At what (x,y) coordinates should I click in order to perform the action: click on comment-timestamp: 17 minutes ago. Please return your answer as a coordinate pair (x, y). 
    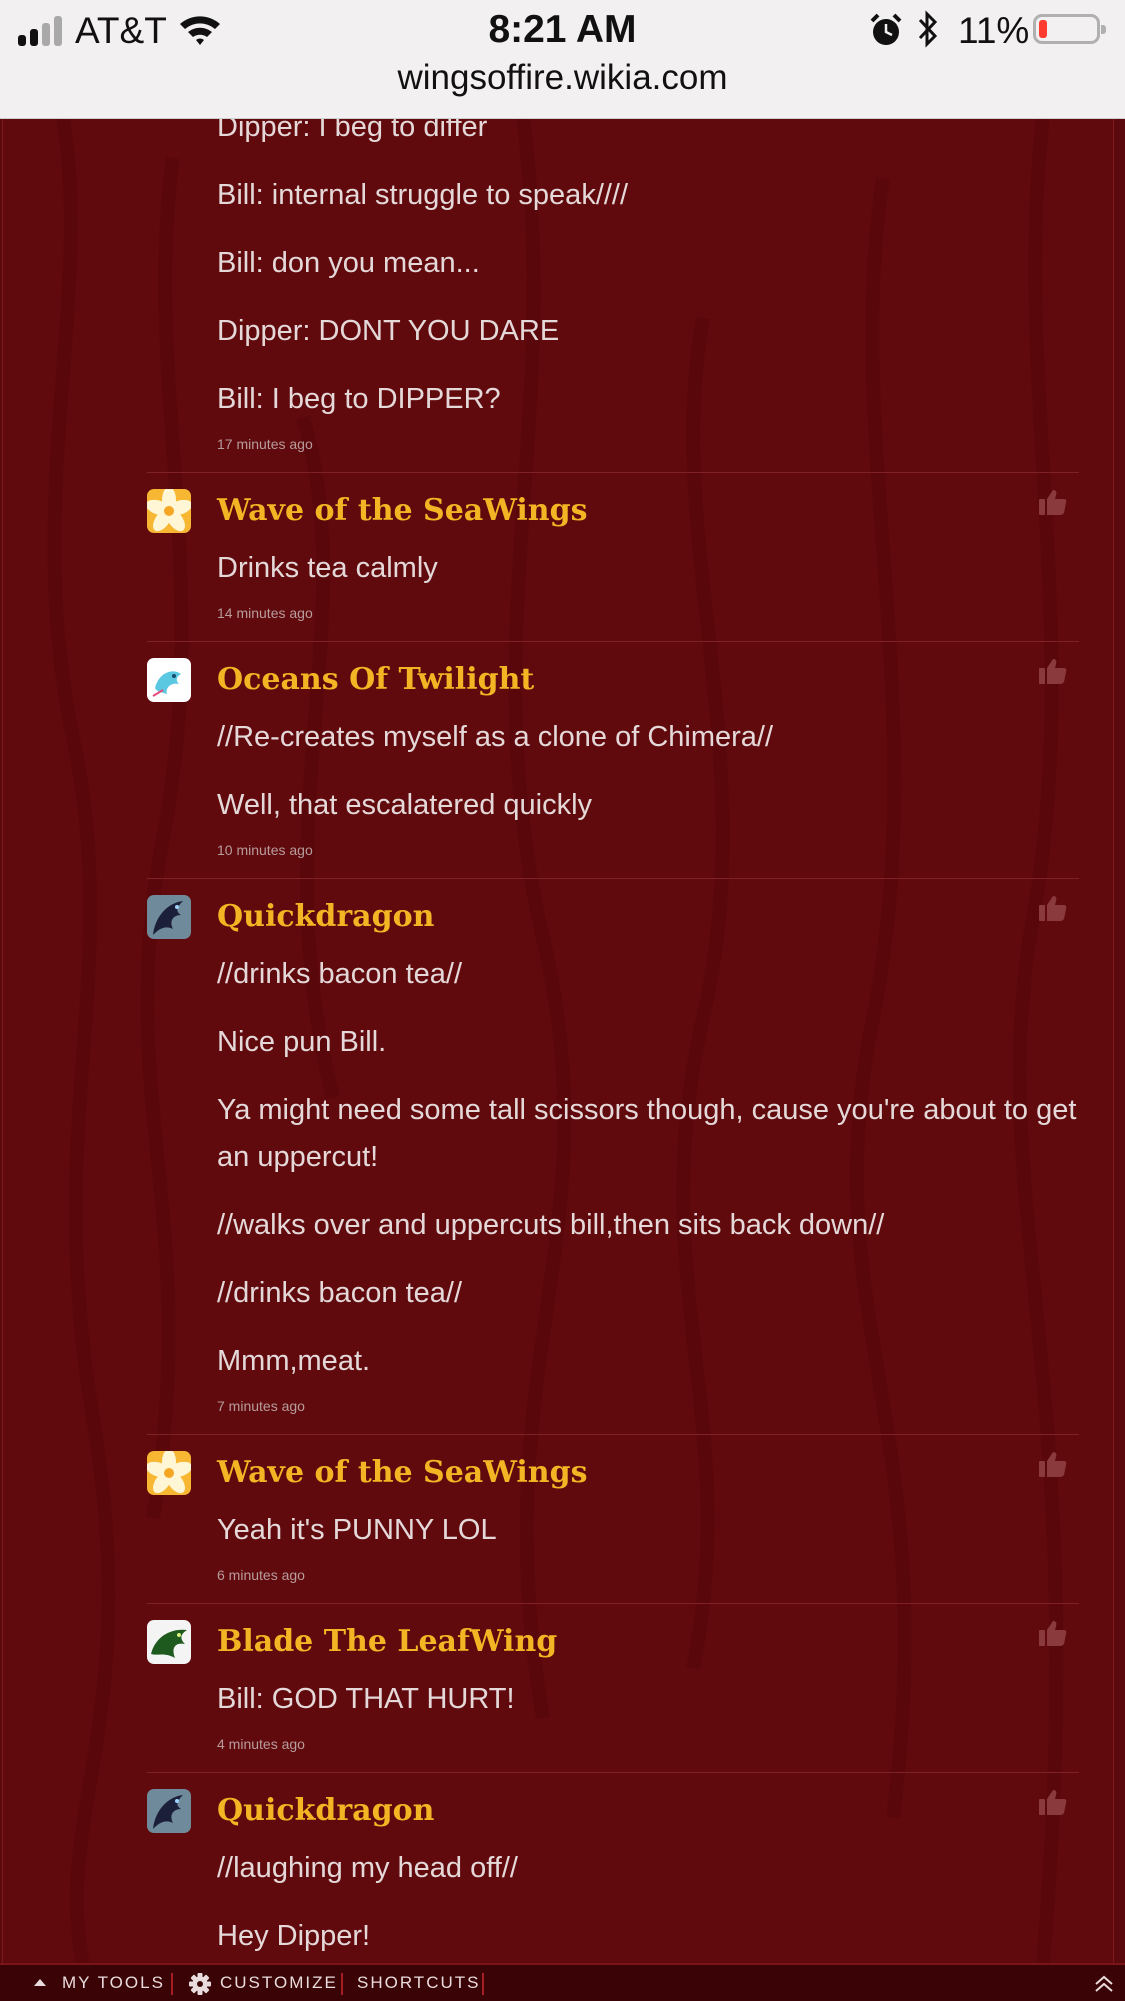
    Looking at the image, I should click on (265, 444).